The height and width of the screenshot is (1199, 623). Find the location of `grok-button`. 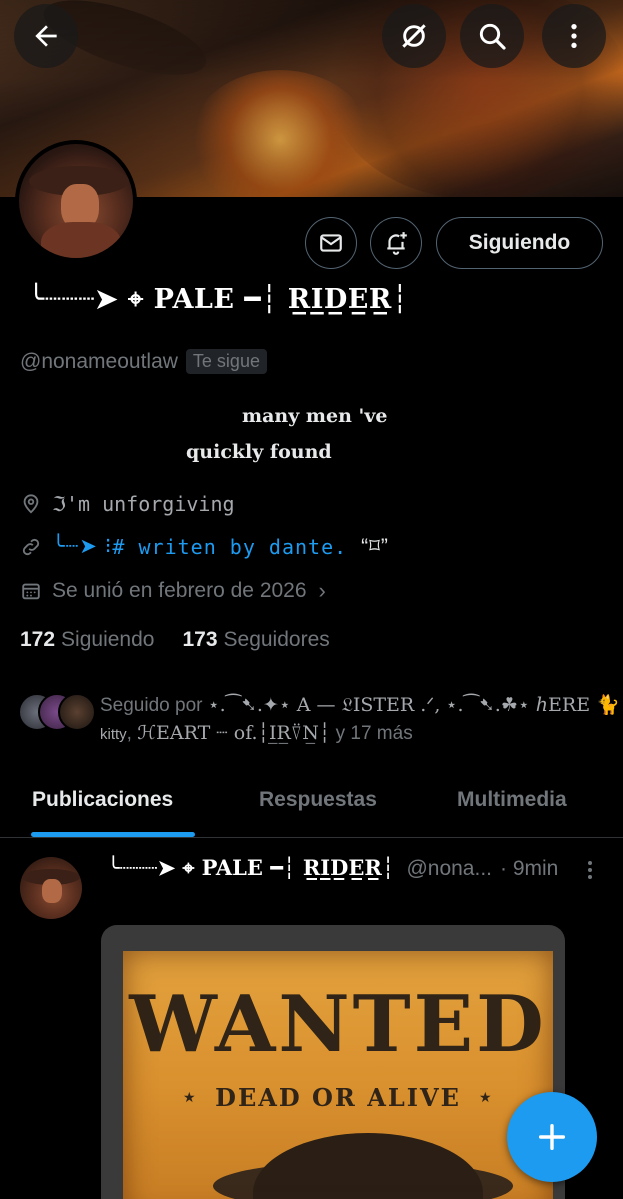

grok-button is located at coordinates (414, 36).